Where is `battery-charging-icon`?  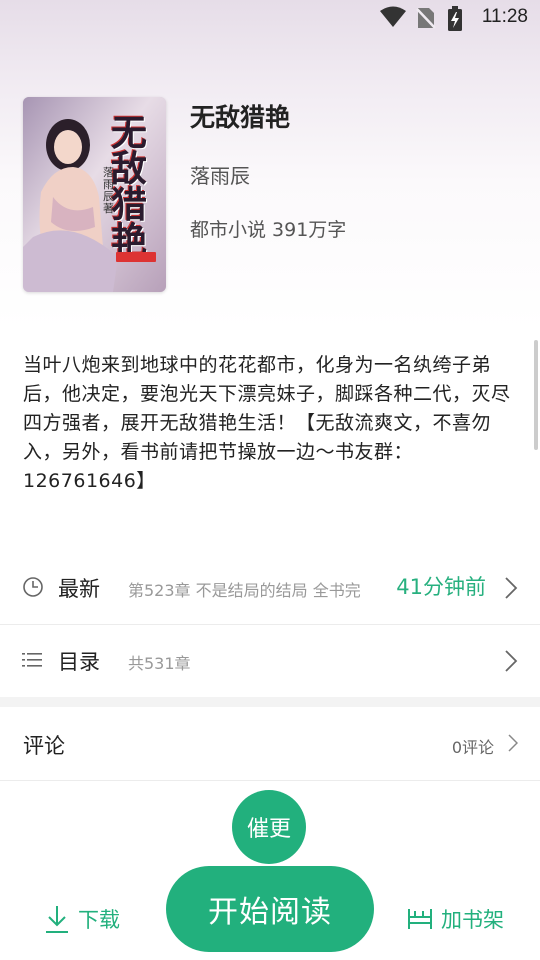
battery-charging-icon is located at coordinates (455, 21).